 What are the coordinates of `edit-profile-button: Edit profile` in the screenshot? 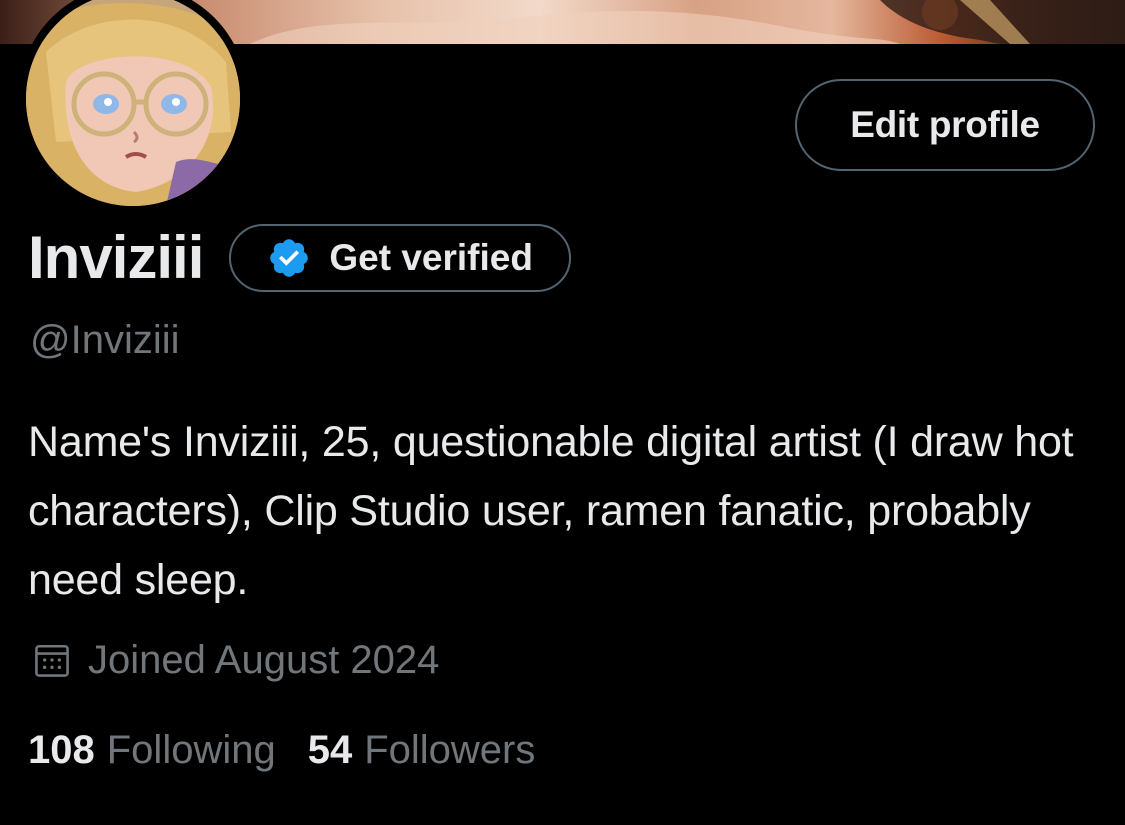 It's located at (945, 125).